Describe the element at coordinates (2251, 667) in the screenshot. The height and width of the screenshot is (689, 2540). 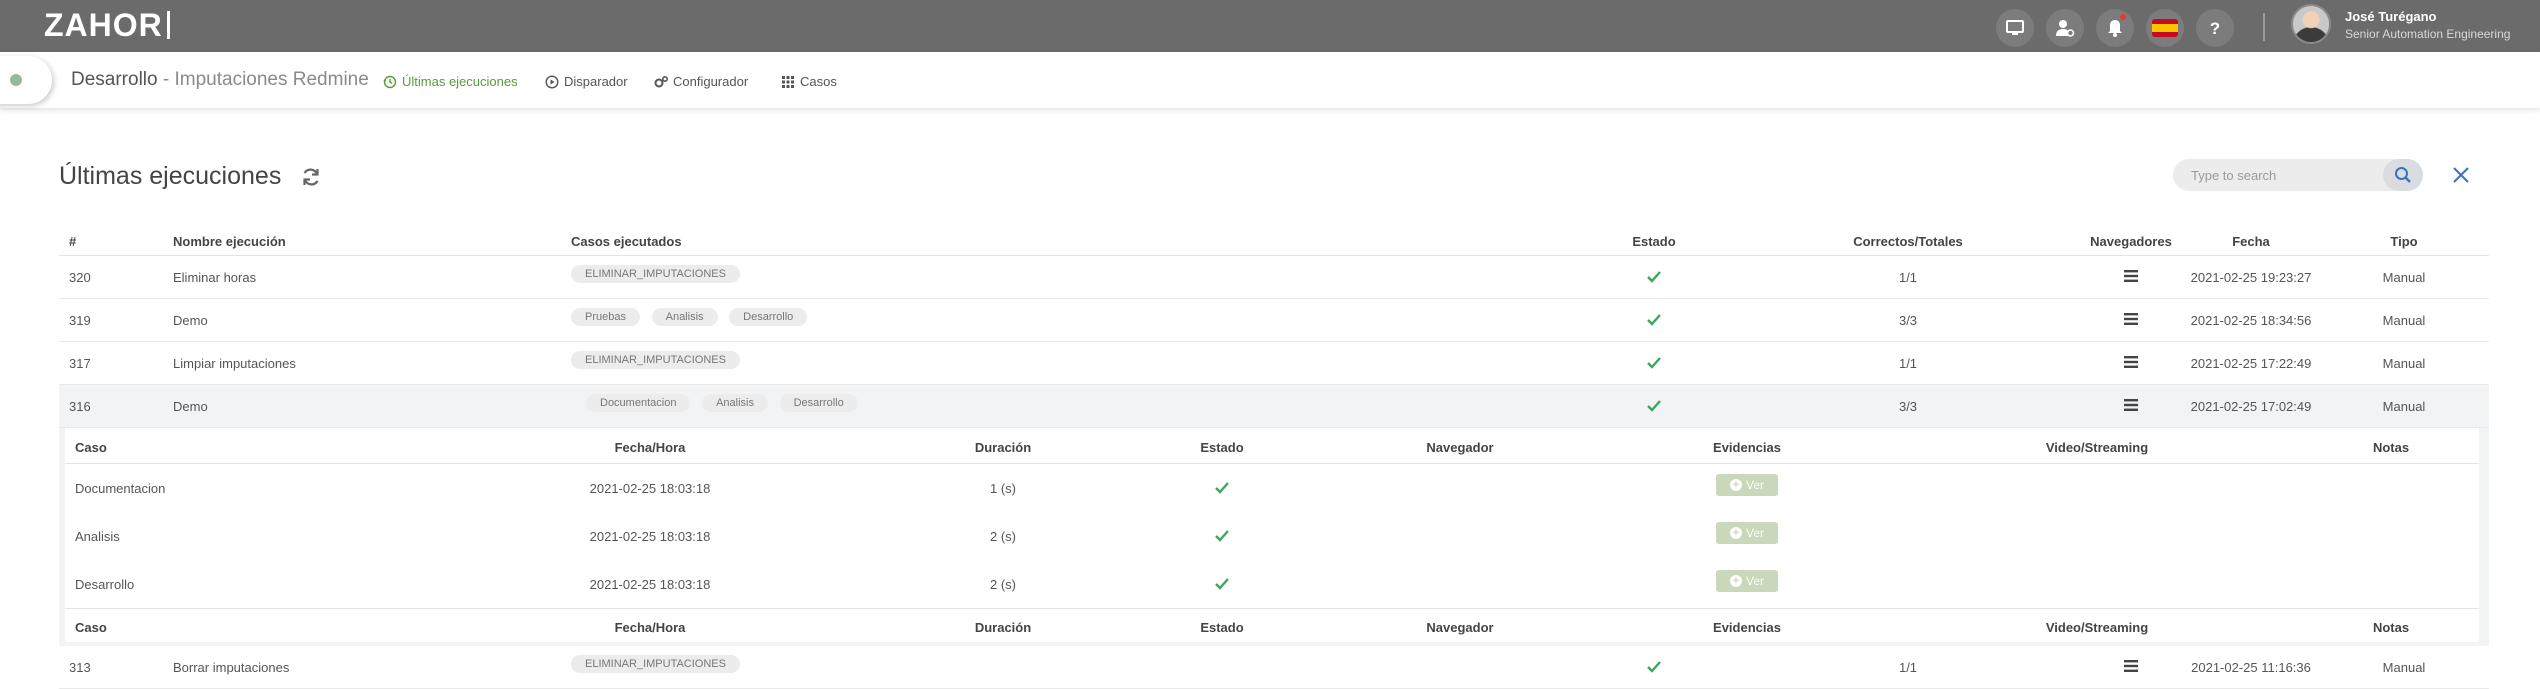
I see `row-date: 2021-02-25 11:16:36` at that location.